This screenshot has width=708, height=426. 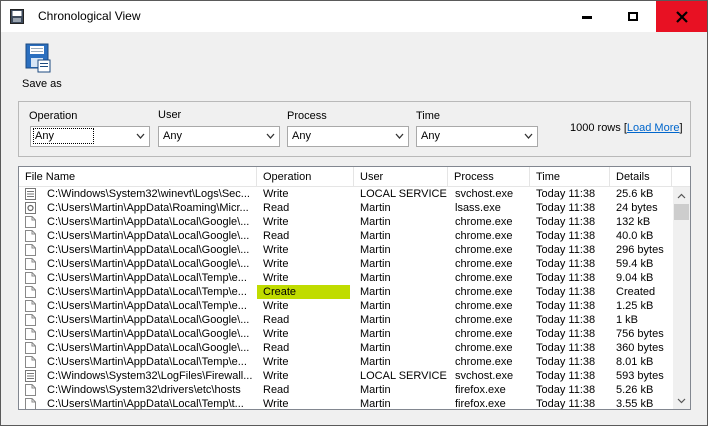 I want to click on scroll-up-button, so click(x=681, y=195).